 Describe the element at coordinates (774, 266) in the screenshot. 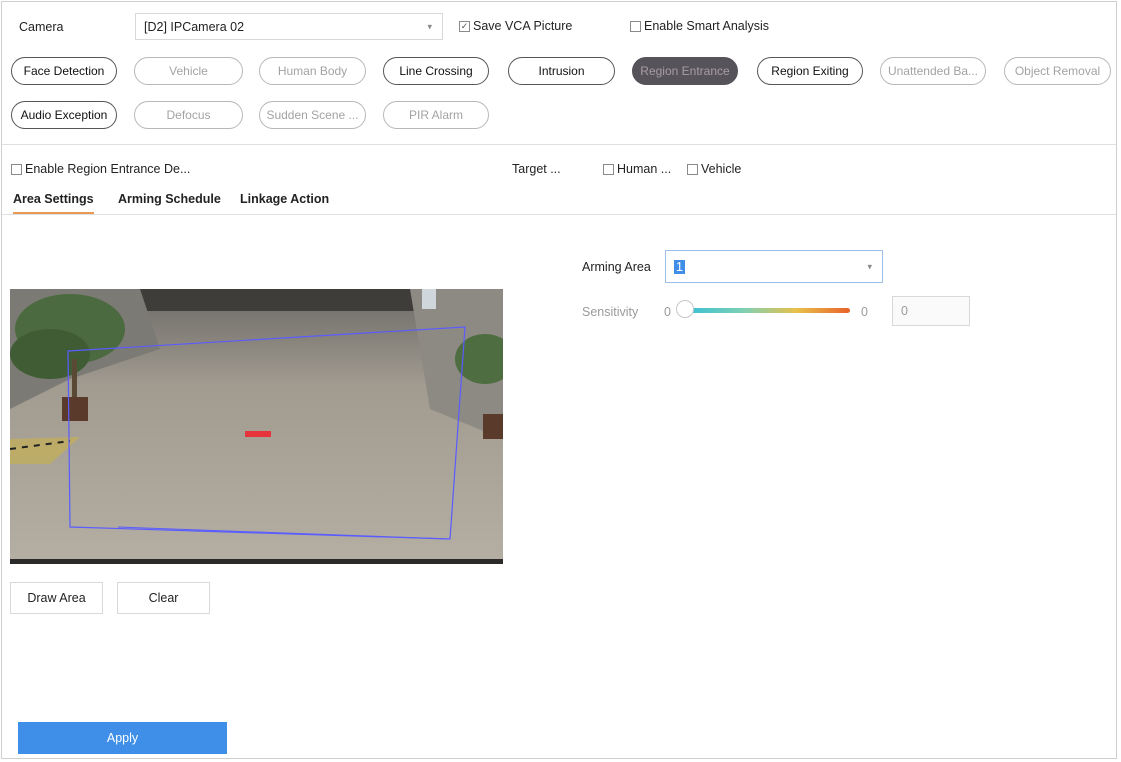

I see `arming-area-select: 1 ▾` at that location.